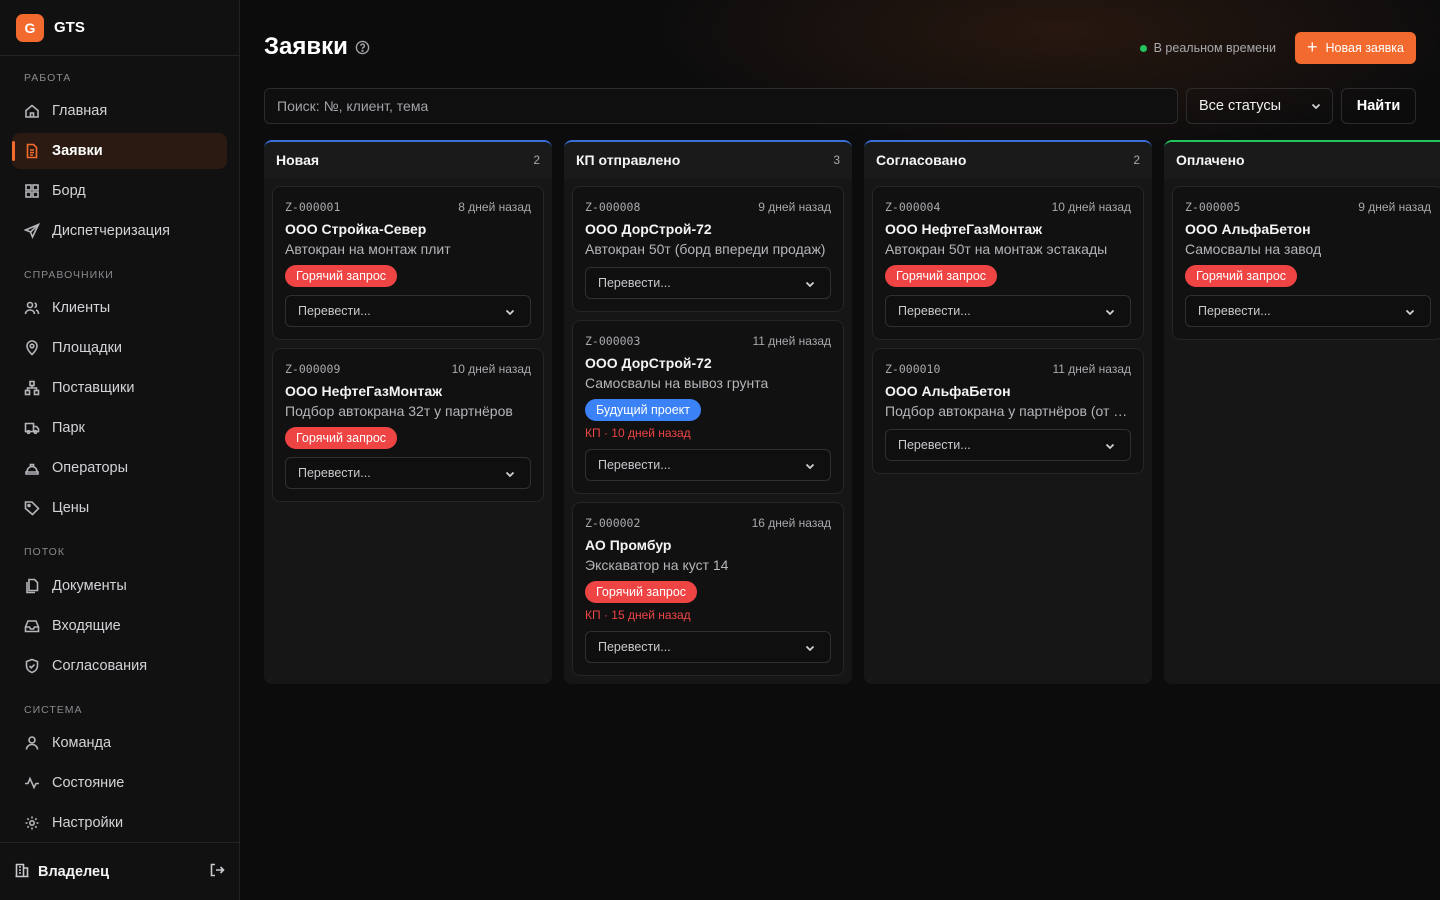 The image size is (1440, 900). What do you see at coordinates (217, 871) in the screenshot?
I see `logout-icon` at bounding box center [217, 871].